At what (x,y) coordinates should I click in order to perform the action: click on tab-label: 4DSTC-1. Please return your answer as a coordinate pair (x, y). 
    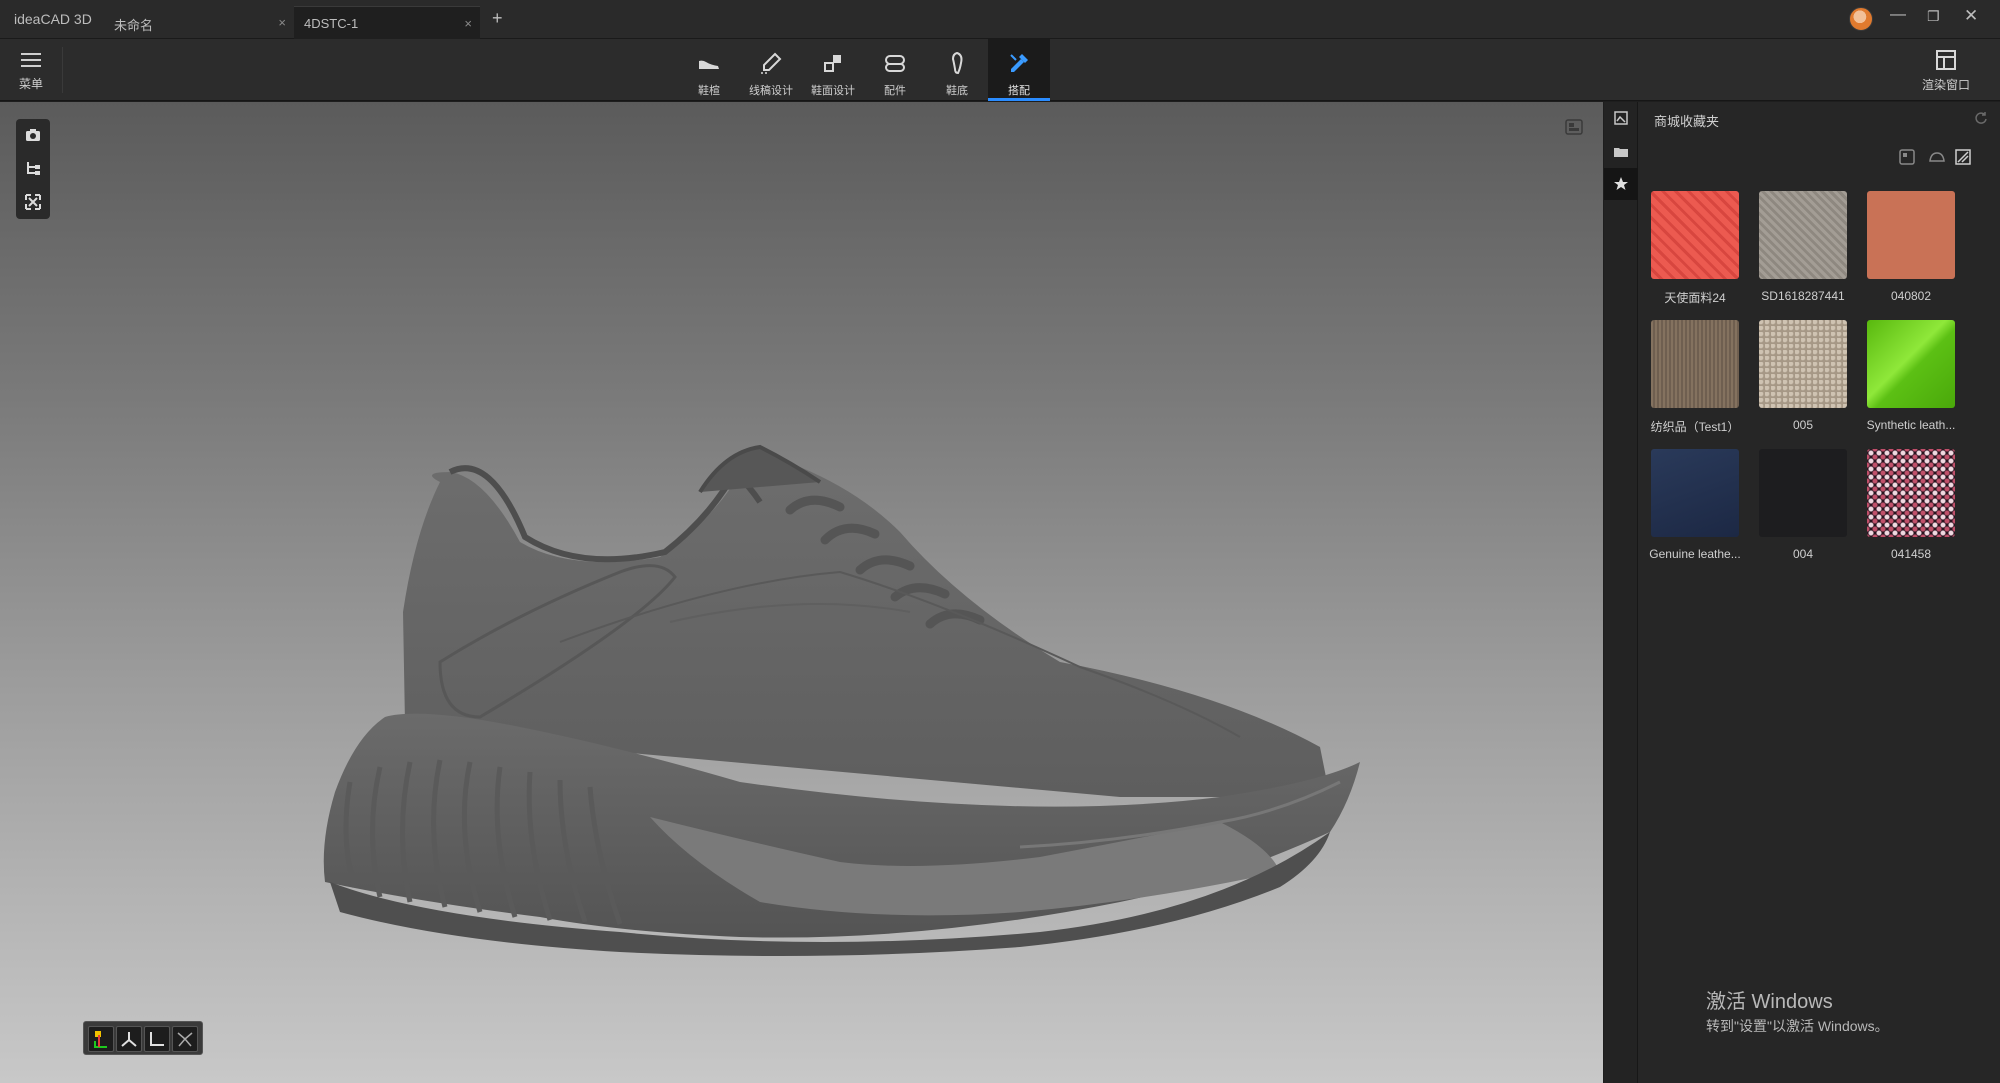
    Looking at the image, I should click on (331, 23).